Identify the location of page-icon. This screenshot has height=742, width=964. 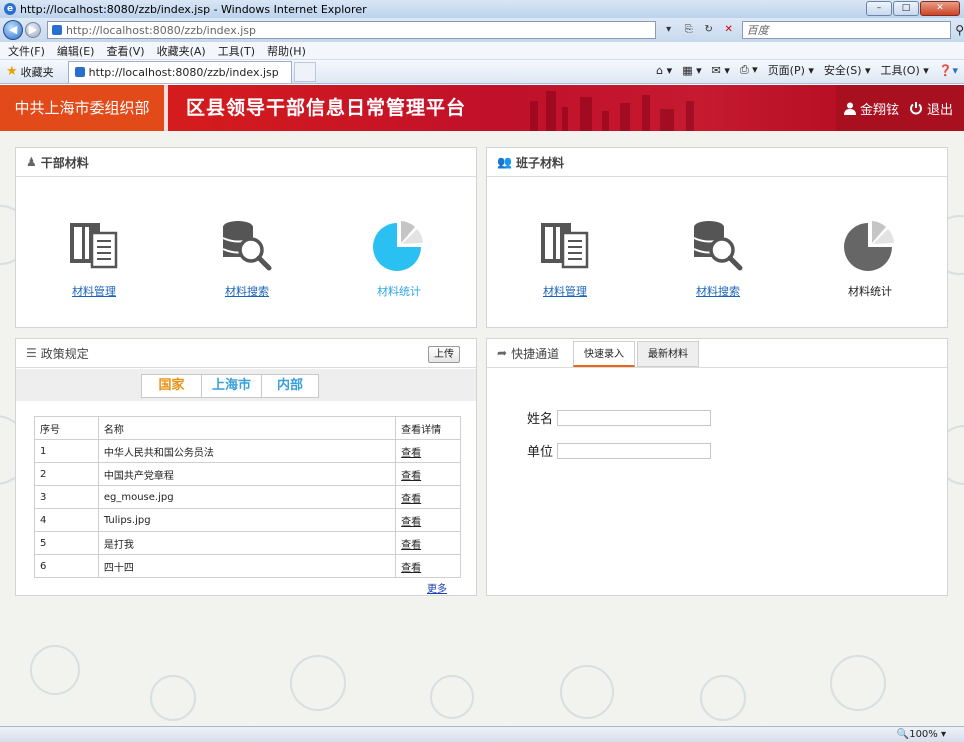
(56, 30).